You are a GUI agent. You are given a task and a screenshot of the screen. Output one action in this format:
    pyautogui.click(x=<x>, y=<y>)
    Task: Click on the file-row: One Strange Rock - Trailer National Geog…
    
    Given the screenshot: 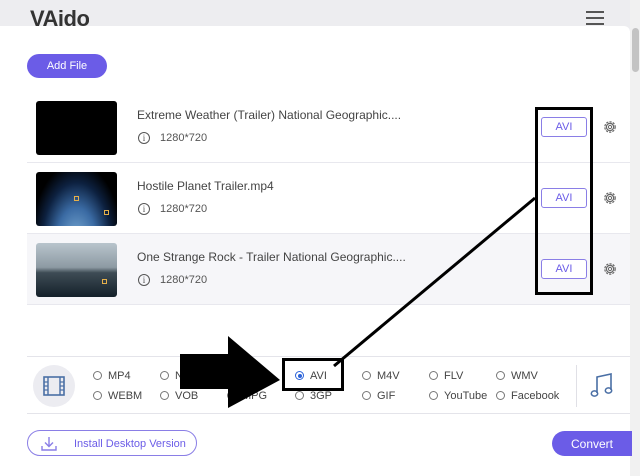 What is the action you would take?
    pyautogui.click(x=328, y=269)
    